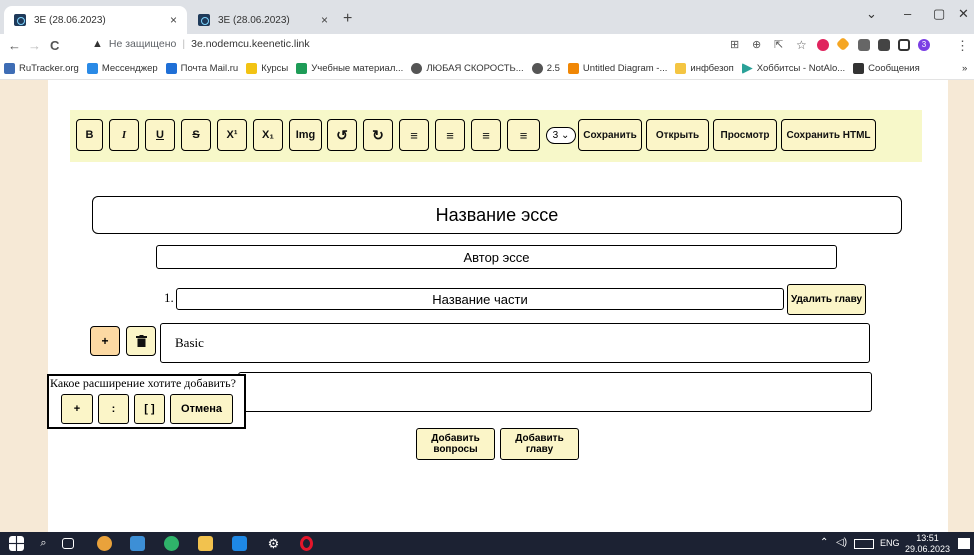 This screenshot has height=555, width=974. Describe the element at coordinates (561, 135) in the screenshot. I see `heading-level-select: 3 ⌄` at that location.